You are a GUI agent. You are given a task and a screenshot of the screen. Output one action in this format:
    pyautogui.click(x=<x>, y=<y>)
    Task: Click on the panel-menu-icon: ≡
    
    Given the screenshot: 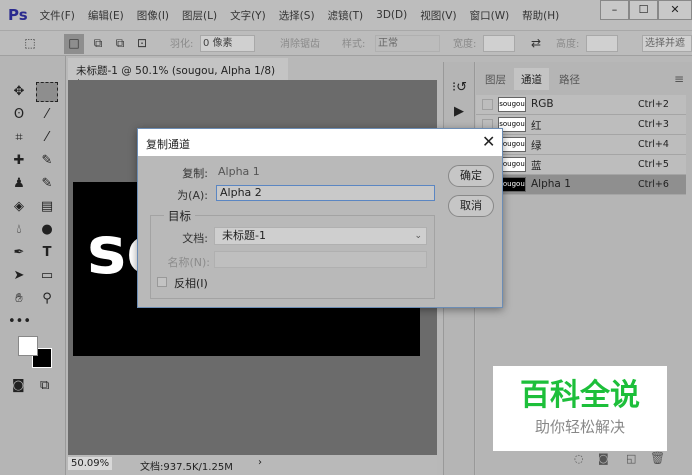 What is the action you would take?
    pyautogui.click(x=679, y=79)
    